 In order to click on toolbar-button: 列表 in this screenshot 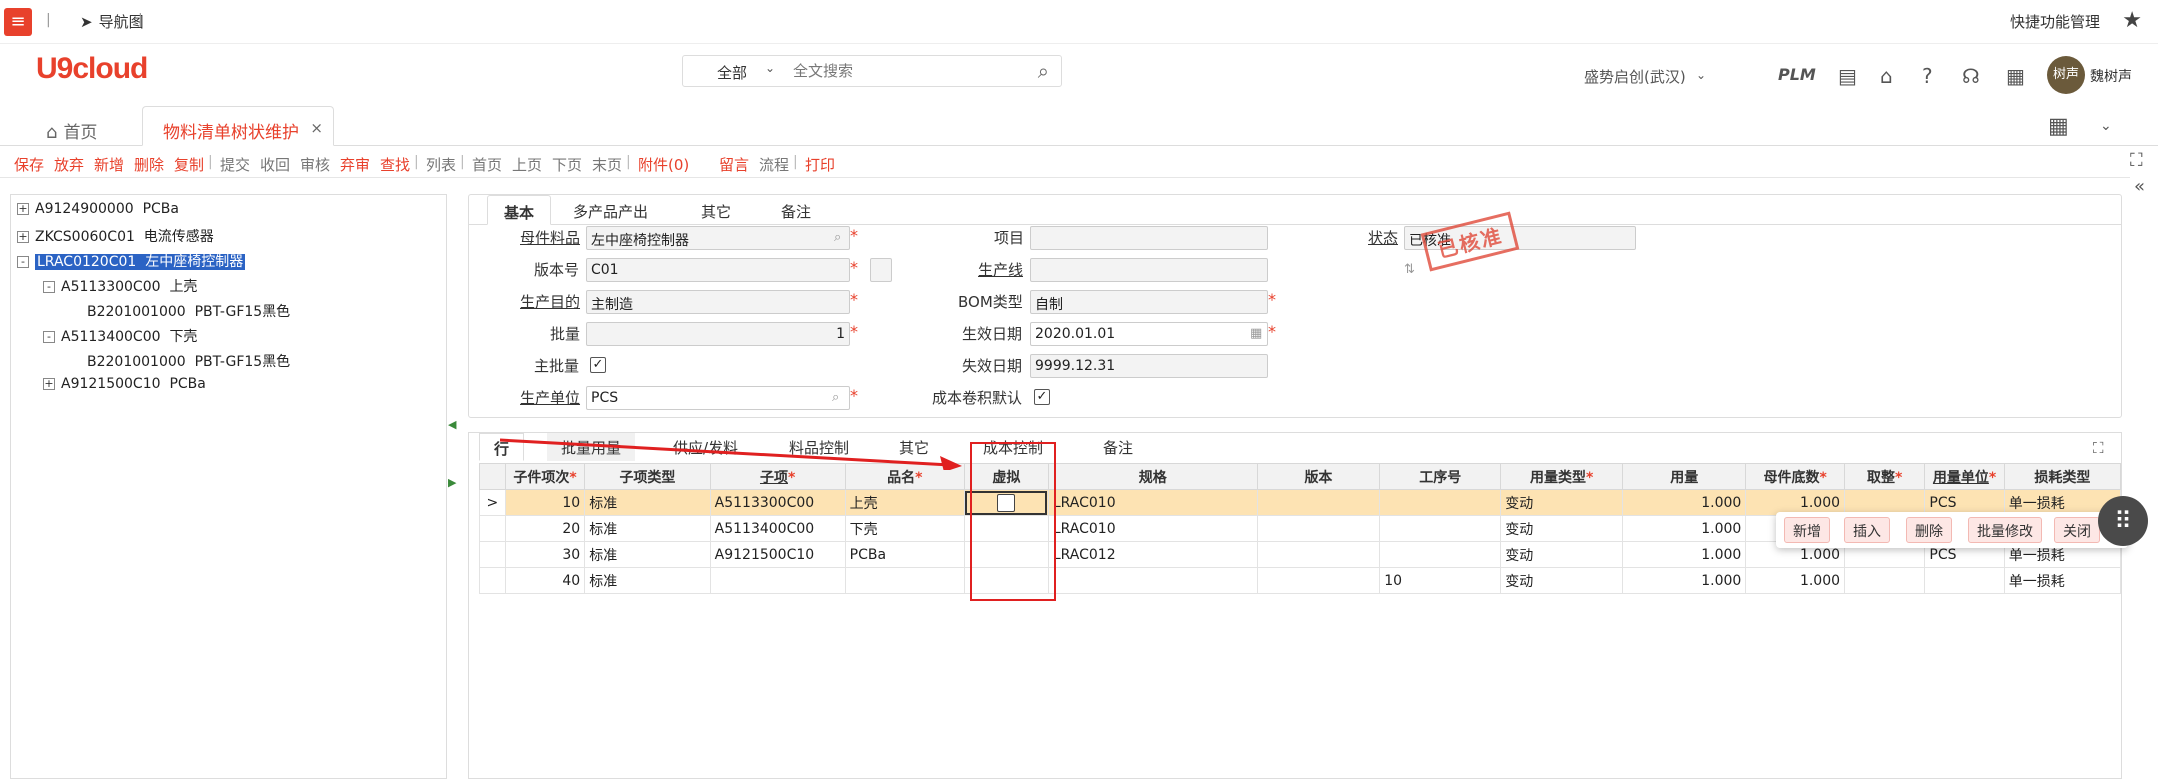, I will do `click(441, 164)`.